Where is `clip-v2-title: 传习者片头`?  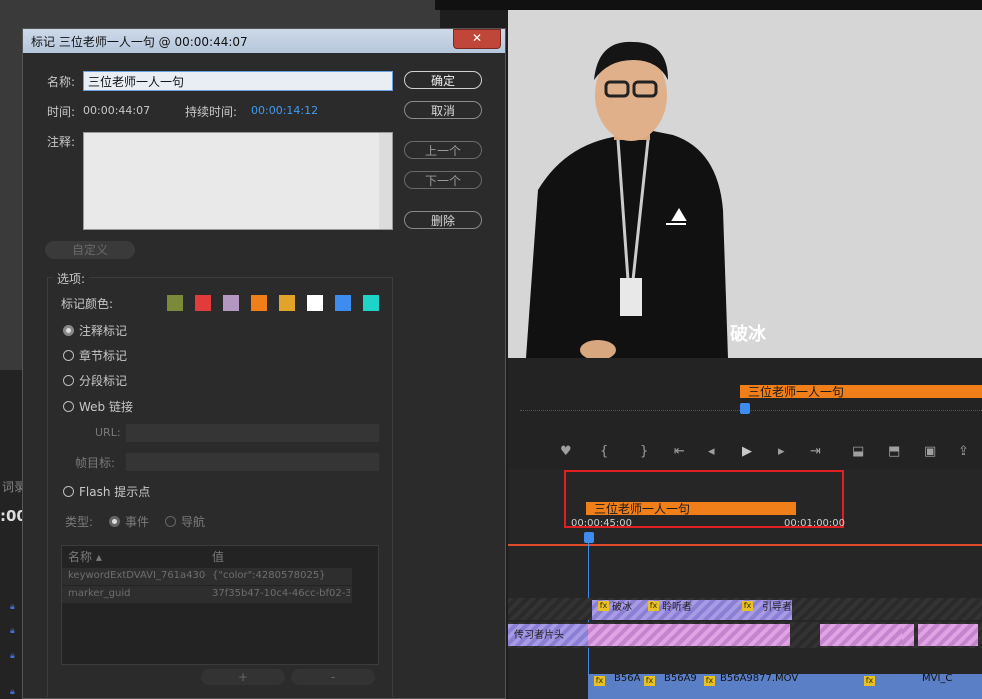 clip-v2-title: 传习者片头 is located at coordinates (548, 635).